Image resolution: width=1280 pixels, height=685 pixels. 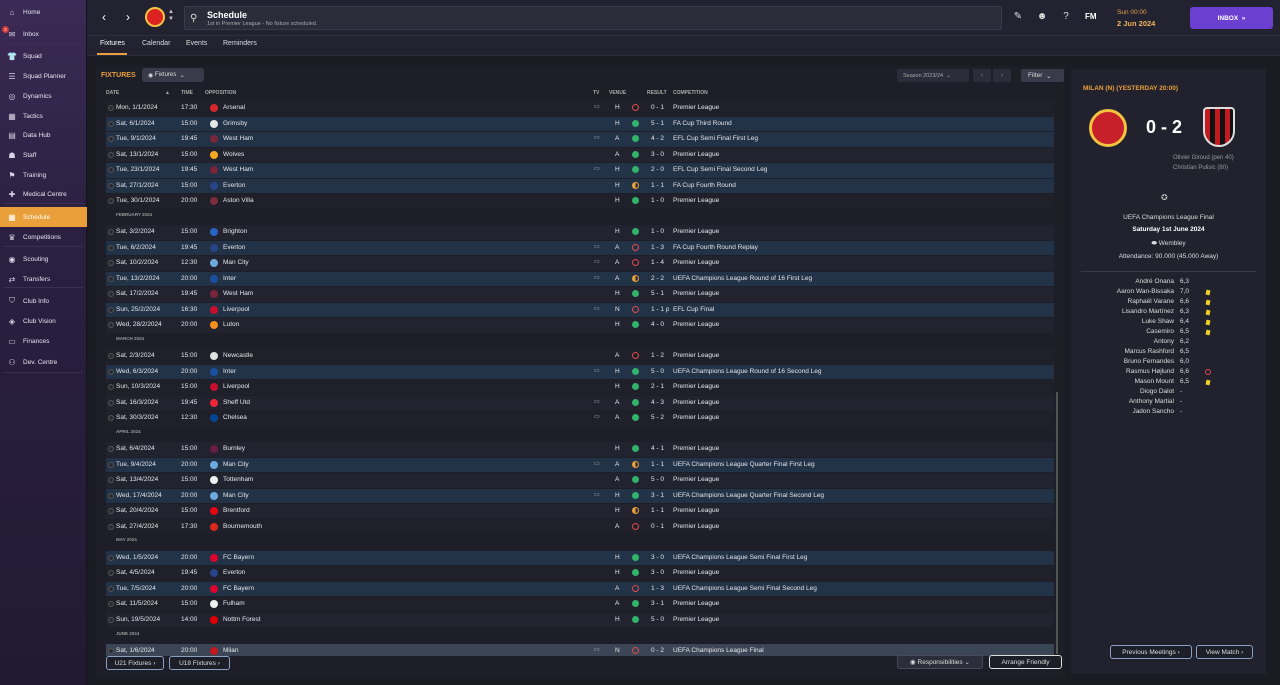 What do you see at coordinates (234, 603) in the screenshot?
I see `opposition-name: Fulham` at bounding box center [234, 603].